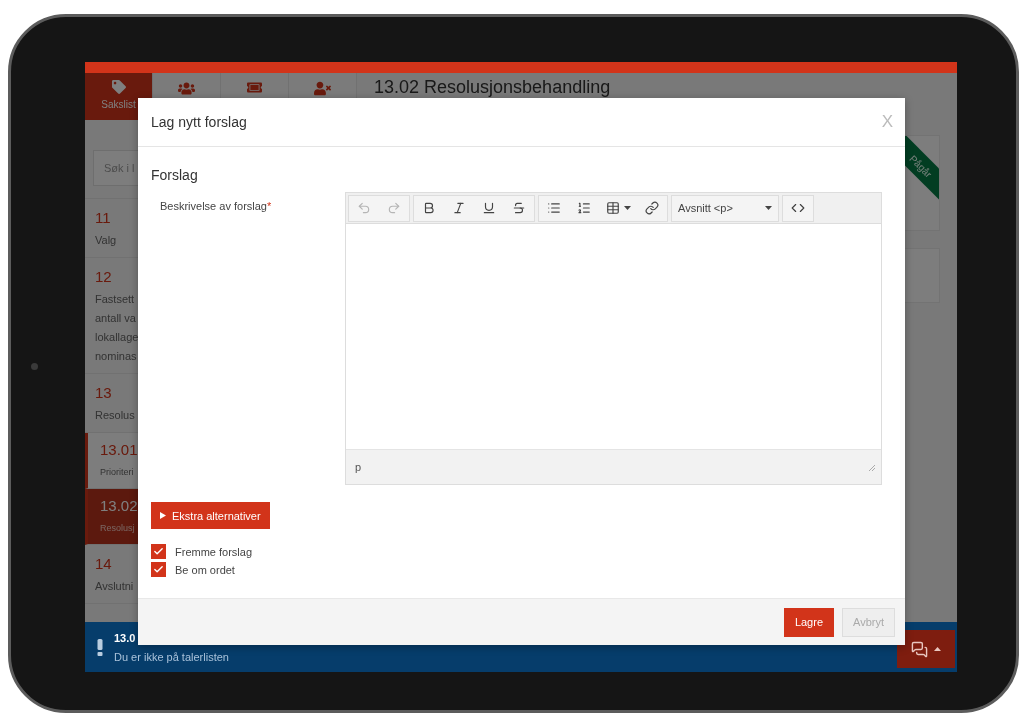  Describe the element at coordinates (798, 208) in the screenshot. I see `code-icon` at that location.